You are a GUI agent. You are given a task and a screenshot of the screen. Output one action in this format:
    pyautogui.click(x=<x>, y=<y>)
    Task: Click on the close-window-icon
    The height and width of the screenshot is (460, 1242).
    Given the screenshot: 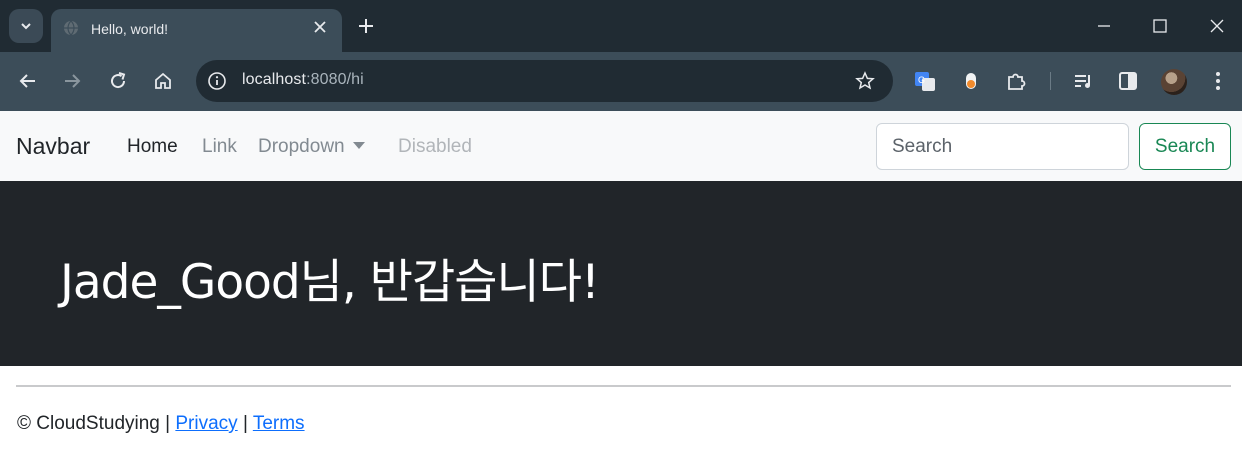 What is the action you would take?
    pyautogui.click(x=1217, y=26)
    